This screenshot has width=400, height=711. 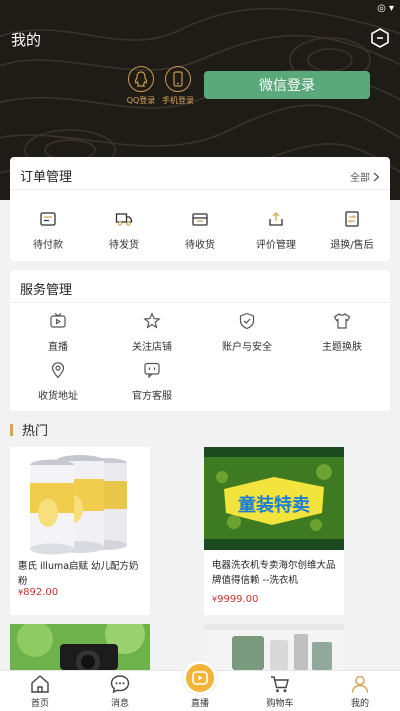 What do you see at coordinates (342, 321) in the screenshot?
I see `tshirt-icon` at bounding box center [342, 321].